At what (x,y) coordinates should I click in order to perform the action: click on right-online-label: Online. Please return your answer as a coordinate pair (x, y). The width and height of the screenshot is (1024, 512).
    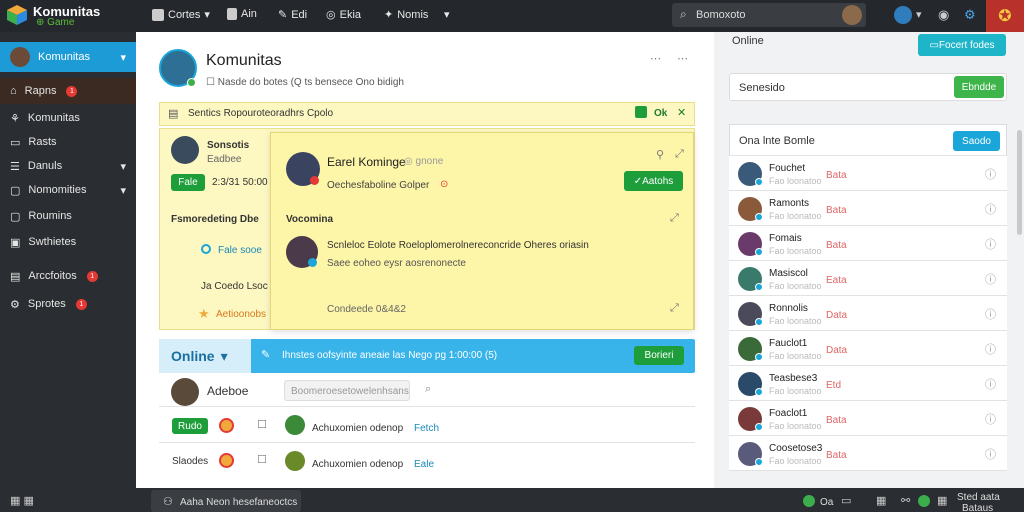
    Looking at the image, I should click on (748, 41).